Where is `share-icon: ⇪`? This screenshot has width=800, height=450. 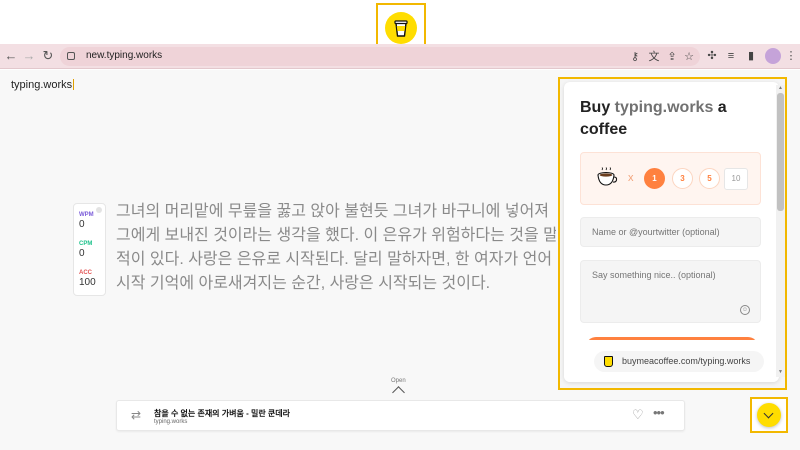
share-icon: ⇪ is located at coordinates (672, 57).